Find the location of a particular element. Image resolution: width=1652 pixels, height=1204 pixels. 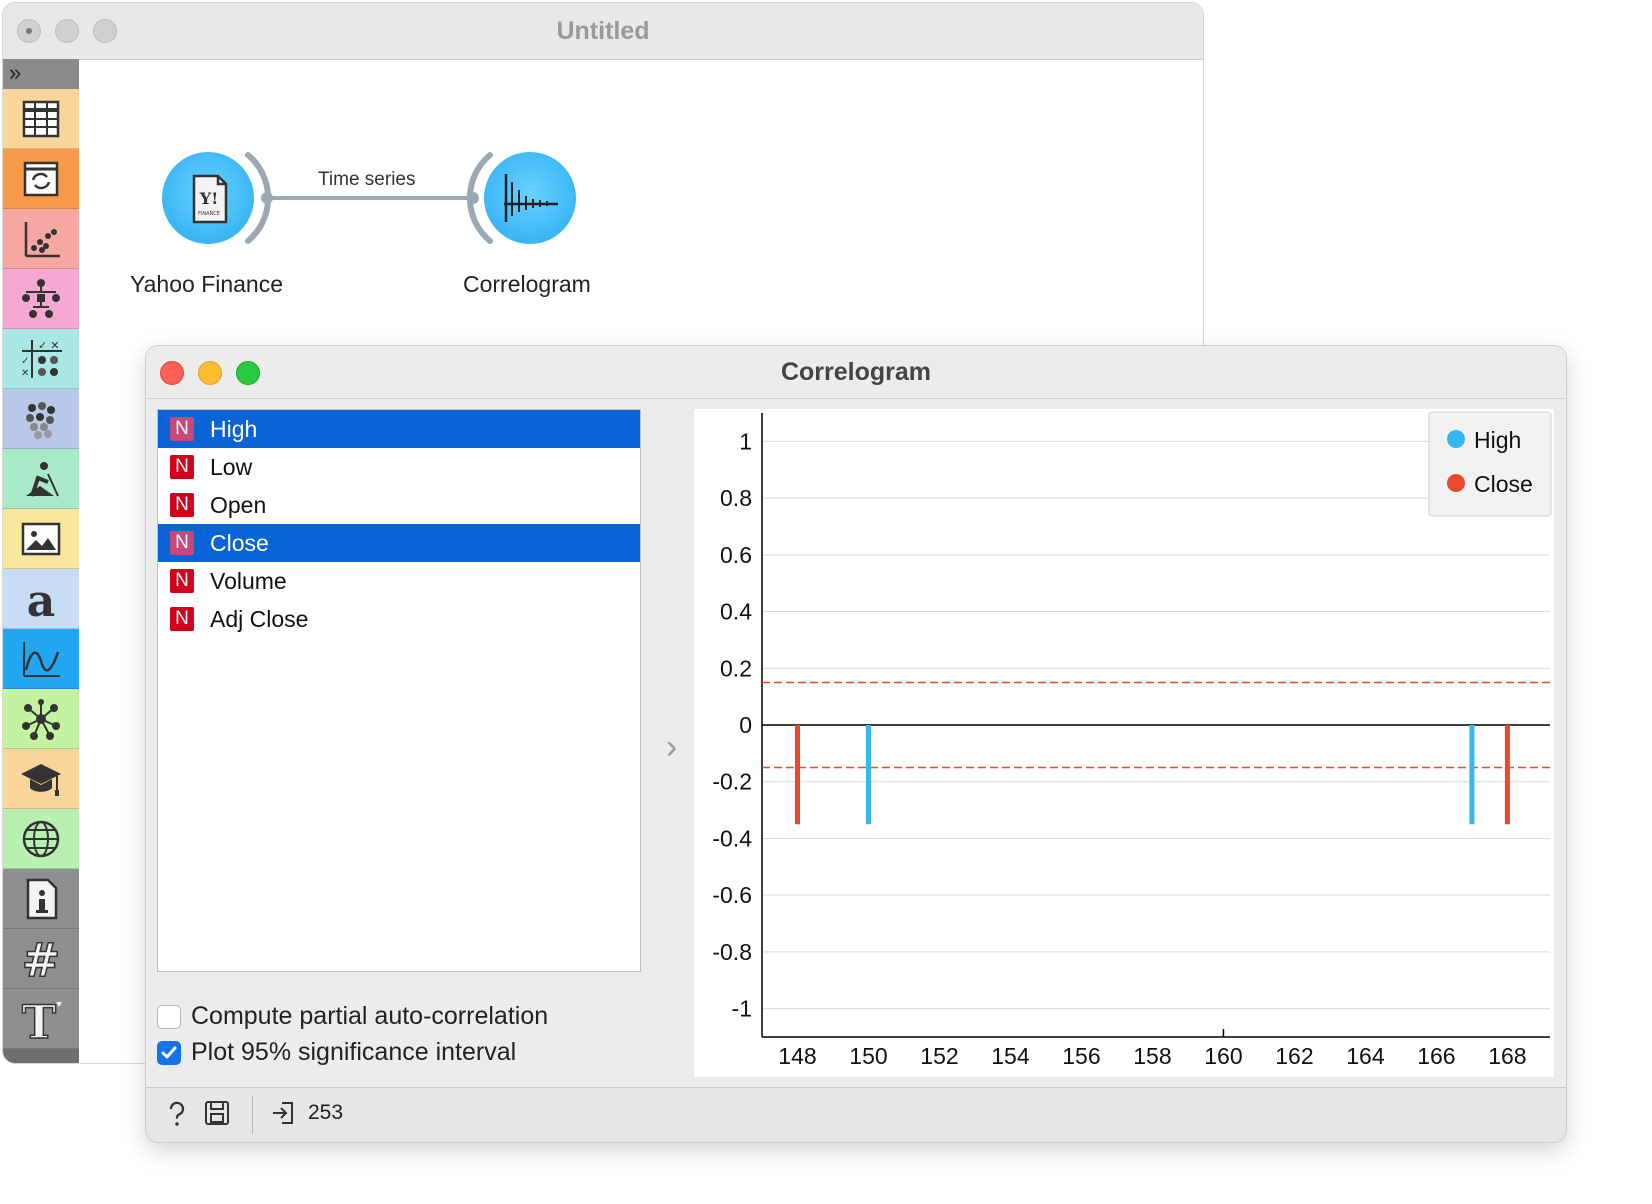

toolbox-category-unsupervised is located at coordinates (41, 419).